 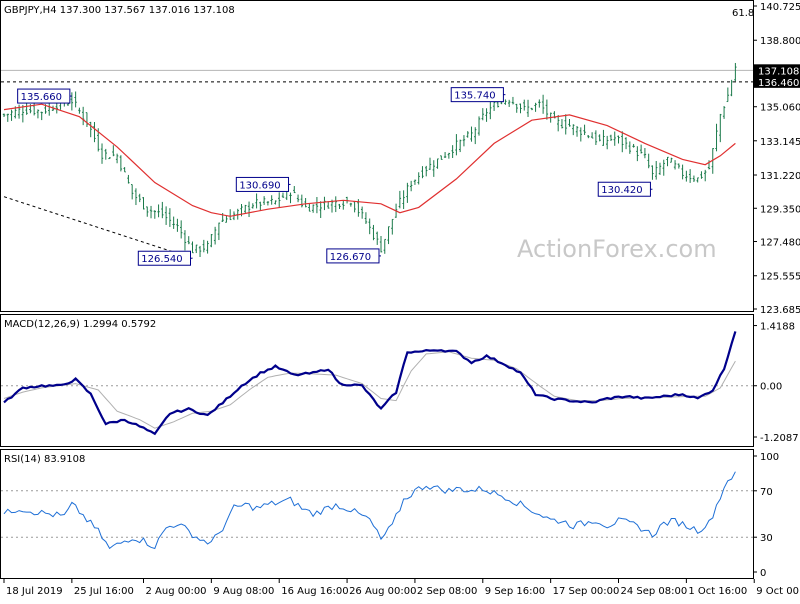 I want to click on price-annotation: 135.660, so click(x=41, y=97).